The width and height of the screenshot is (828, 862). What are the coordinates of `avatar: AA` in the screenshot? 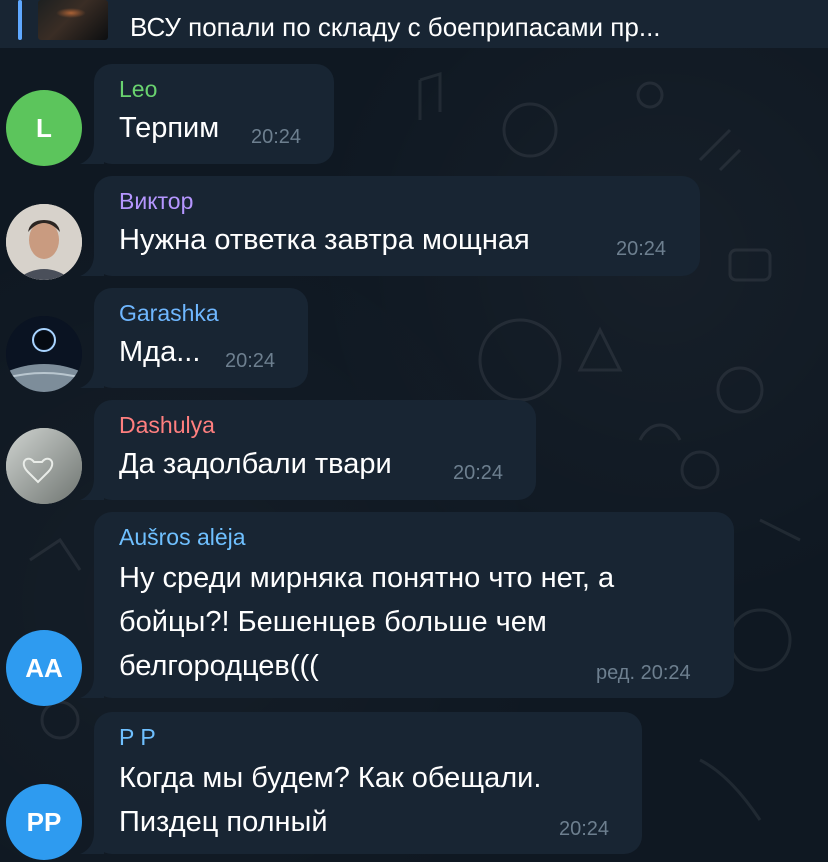 It's located at (44, 668).